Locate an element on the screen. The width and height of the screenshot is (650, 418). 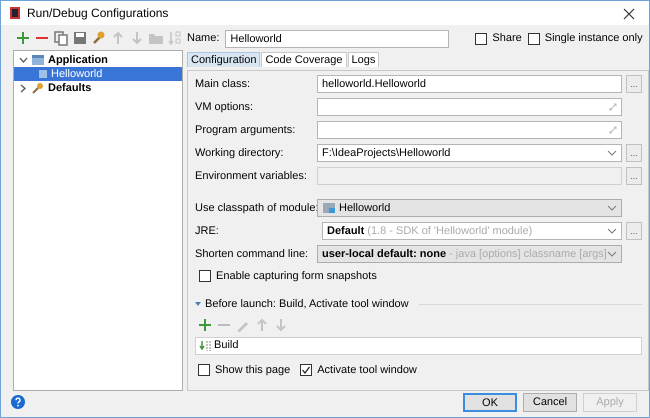
field-label: Environment variables: is located at coordinates (251, 176).